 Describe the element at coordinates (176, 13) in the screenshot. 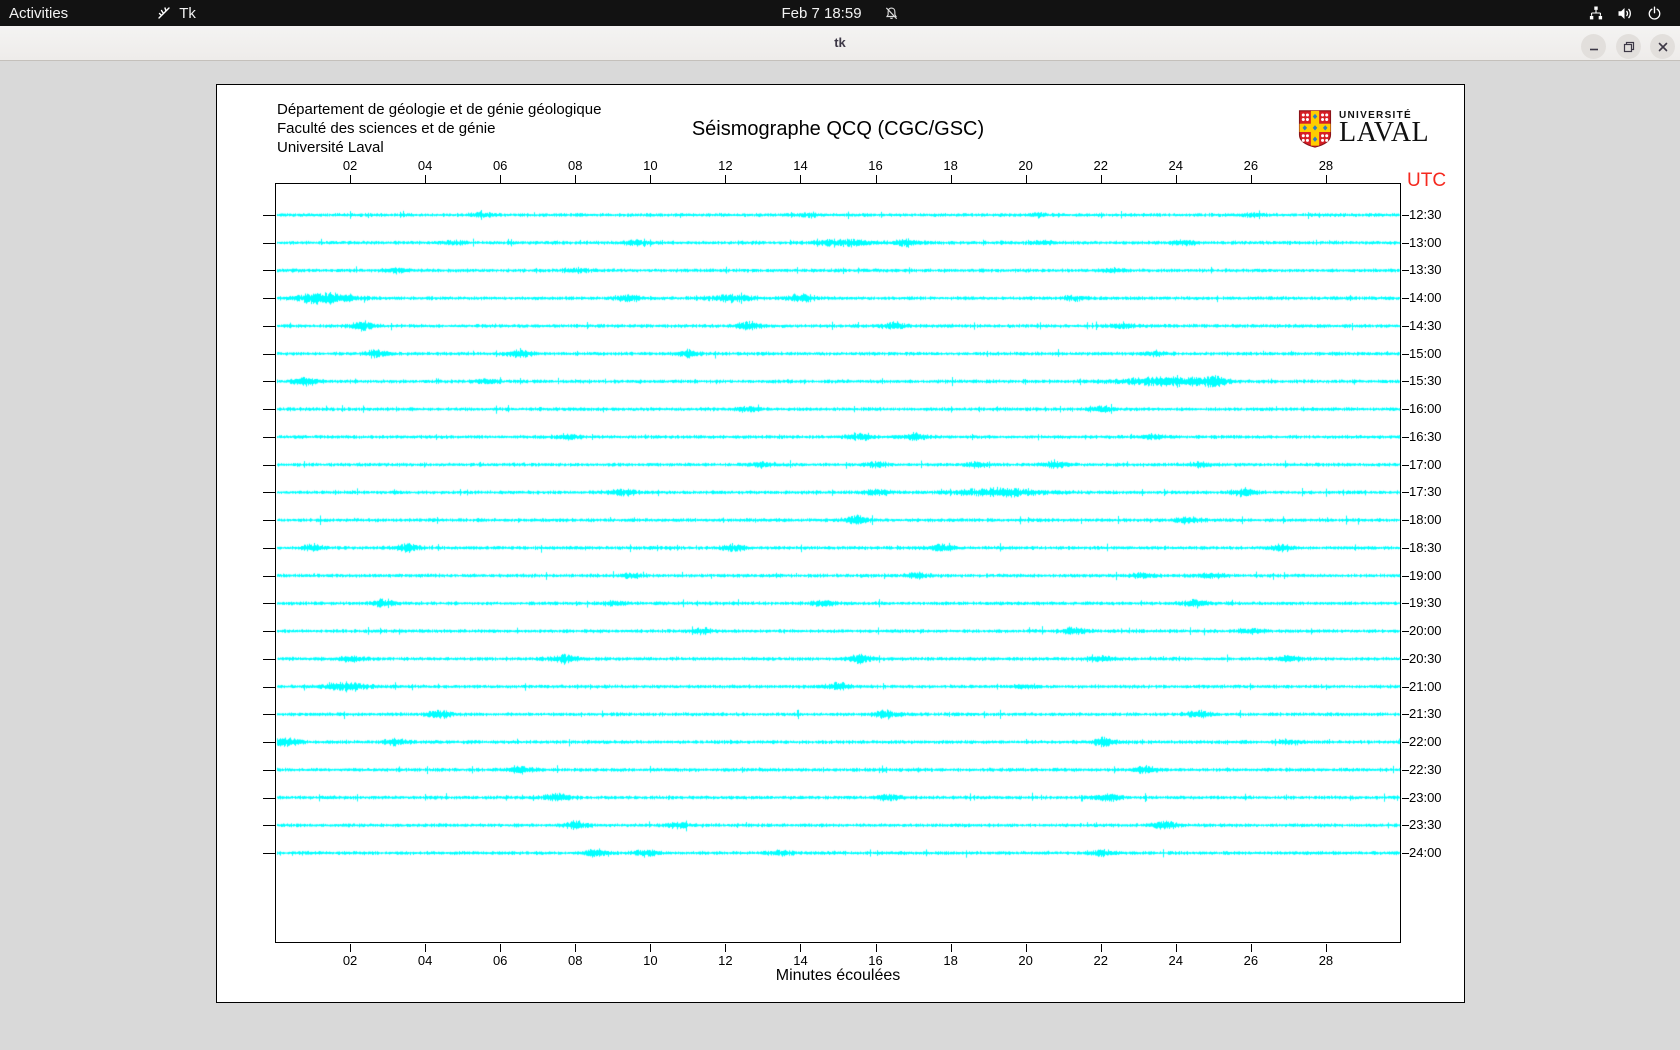

I see `app-menu-button: Tk` at that location.